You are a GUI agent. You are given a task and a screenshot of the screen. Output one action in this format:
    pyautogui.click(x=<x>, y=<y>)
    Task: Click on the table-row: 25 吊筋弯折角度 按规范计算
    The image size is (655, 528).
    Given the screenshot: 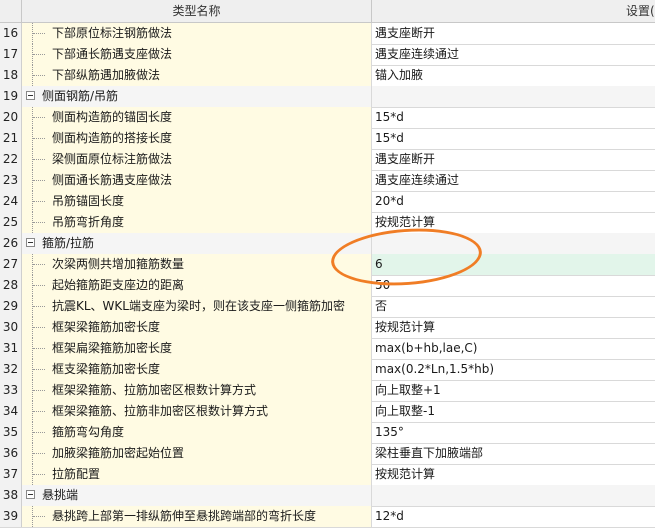 What is the action you would take?
    pyautogui.click(x=327, y=223)
    